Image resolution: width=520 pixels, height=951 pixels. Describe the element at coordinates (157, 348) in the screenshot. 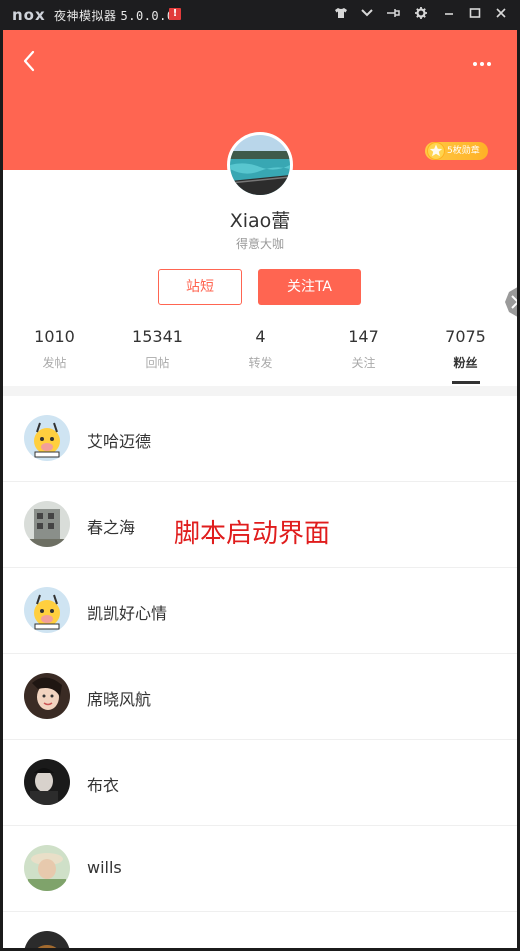

I see `stat-replies: 15341 回帖` at that location.